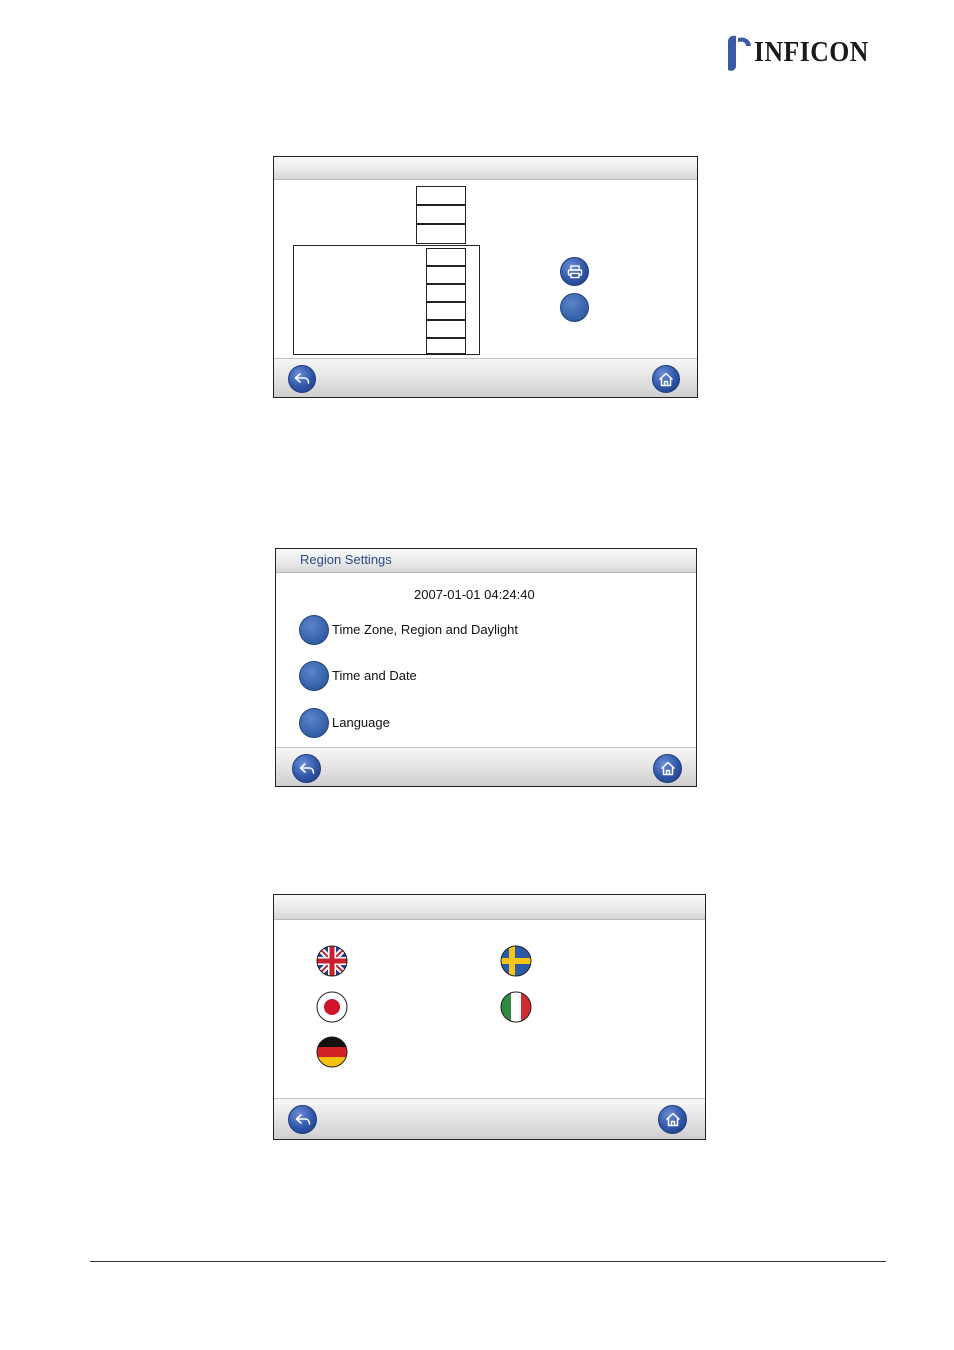  What do you see at coordinates (486, 561) in the screenshot?
I see `screen-2-titlebar: Region Settings` at bounding box center [486, 561].